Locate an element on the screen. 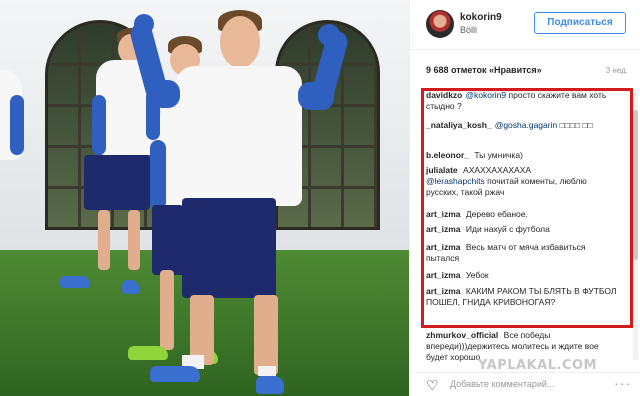 The width and height of the screenshot is (640, 396). location-link: Bölli is located at coordinates (468, 30).